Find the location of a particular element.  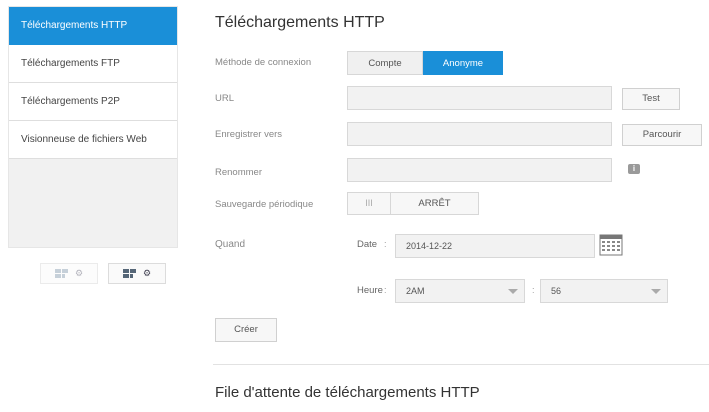

minute-select: 56 is located at coordinates (604, 291).